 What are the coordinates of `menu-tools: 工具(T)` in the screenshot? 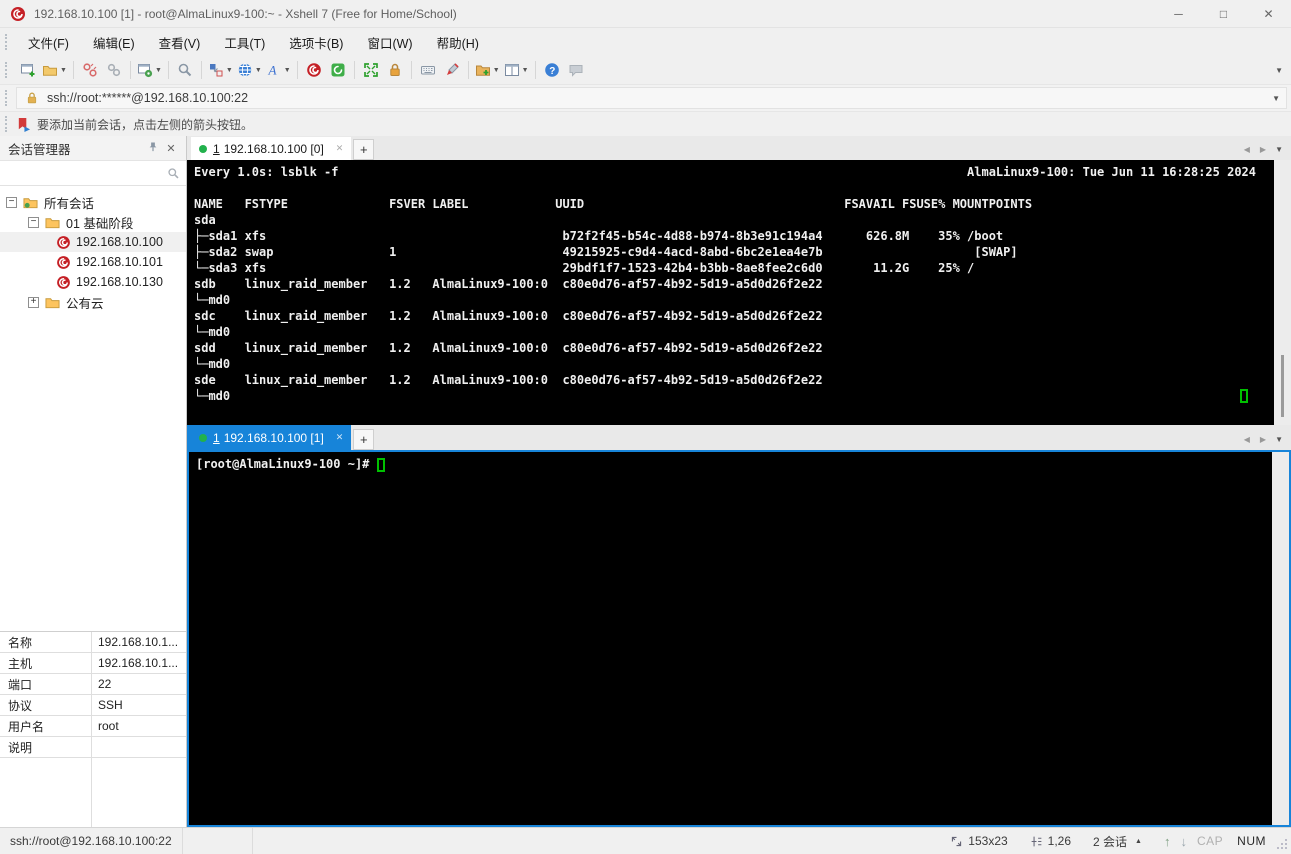 It's located at (244, 42).